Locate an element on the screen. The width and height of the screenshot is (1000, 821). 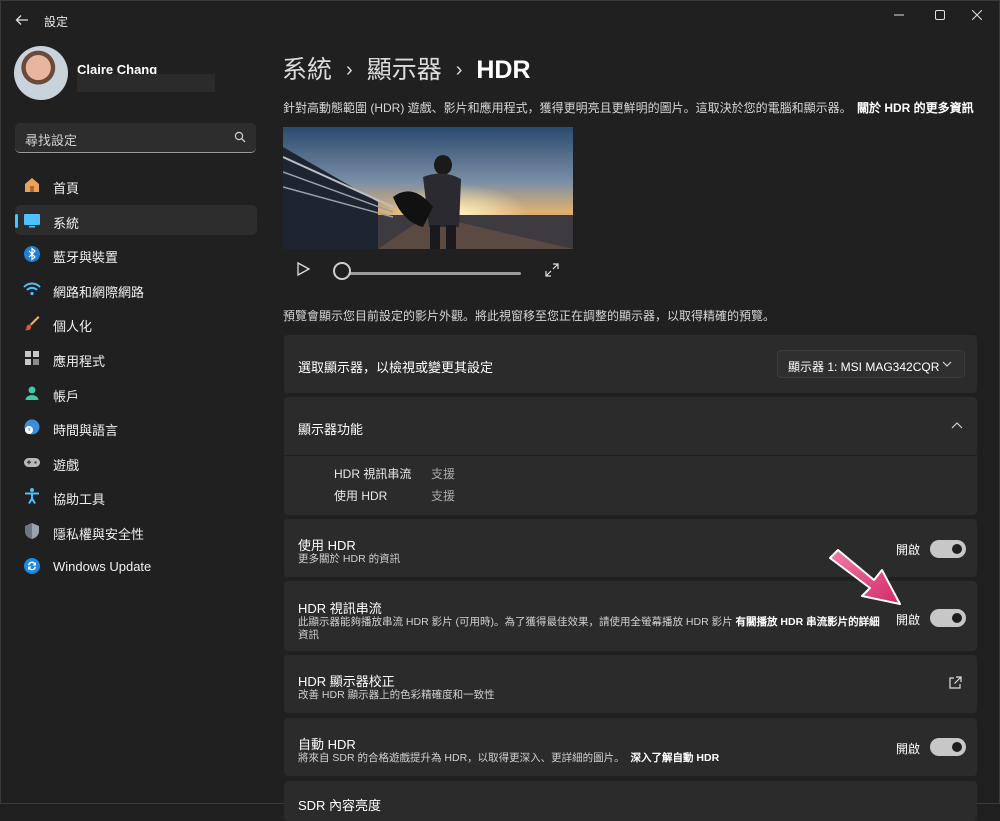
system-icon is located at coordinates (32, 220).